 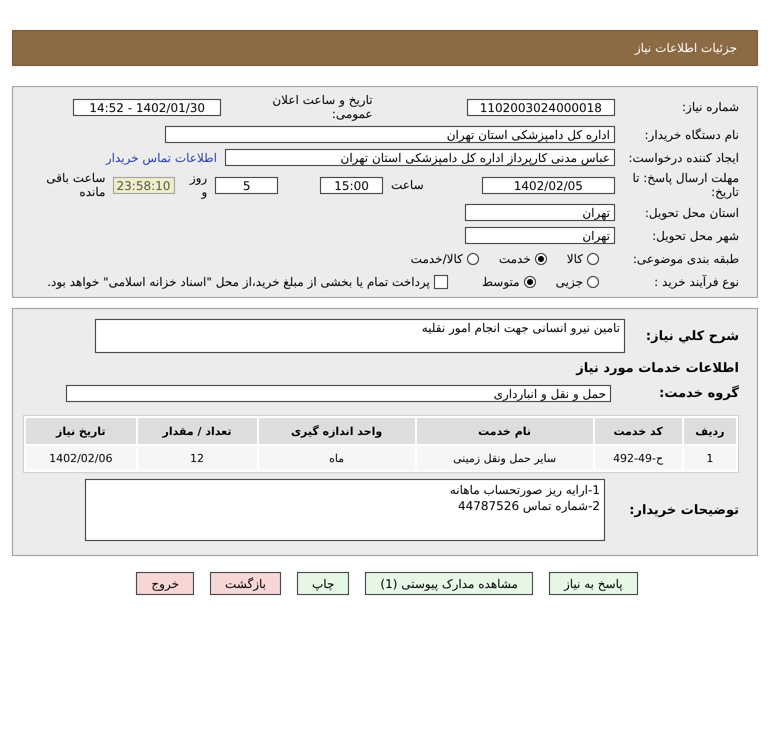 What do you see at coordinates (710, 107) in the screenshot?
I see `field-label: شماره نیاز:` at bounding box center [710, 107].